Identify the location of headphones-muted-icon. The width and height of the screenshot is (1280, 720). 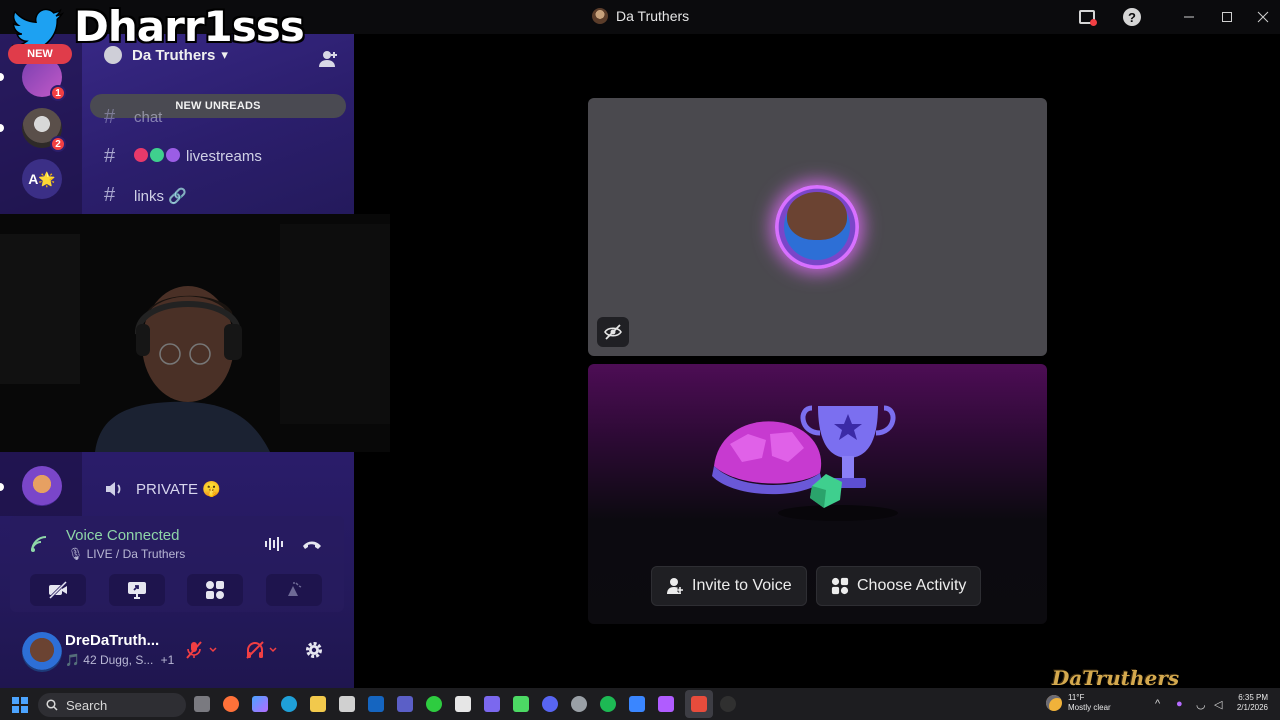
(261, 650).